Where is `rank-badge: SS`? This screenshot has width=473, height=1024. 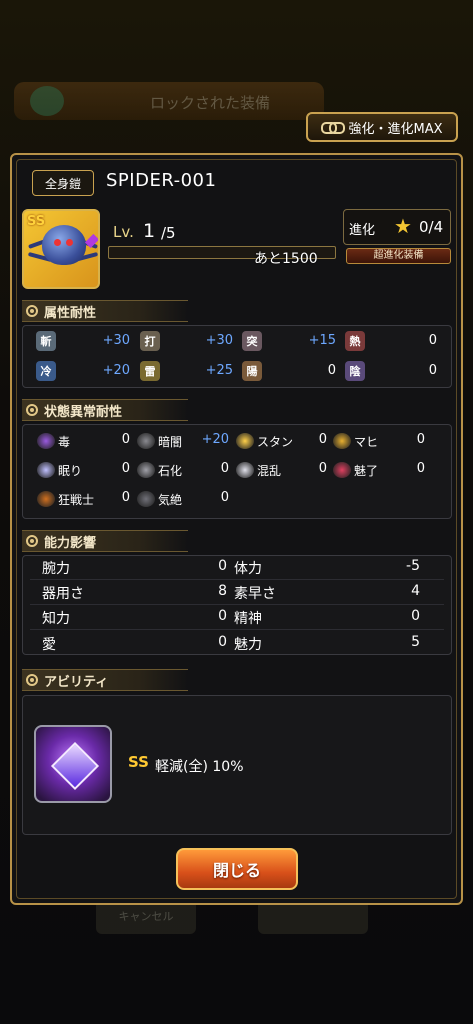 rank-badge: SS is located at coordinates (36, 221).